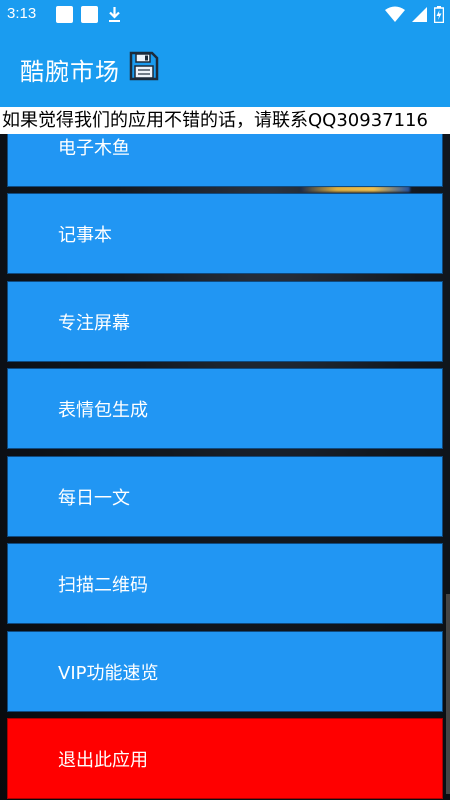 This screenshot has width=450, height=800. What do you see at coordinates (419, 14) in the screenshot?
I see `signal-icon` at bounding box center [419, 14].